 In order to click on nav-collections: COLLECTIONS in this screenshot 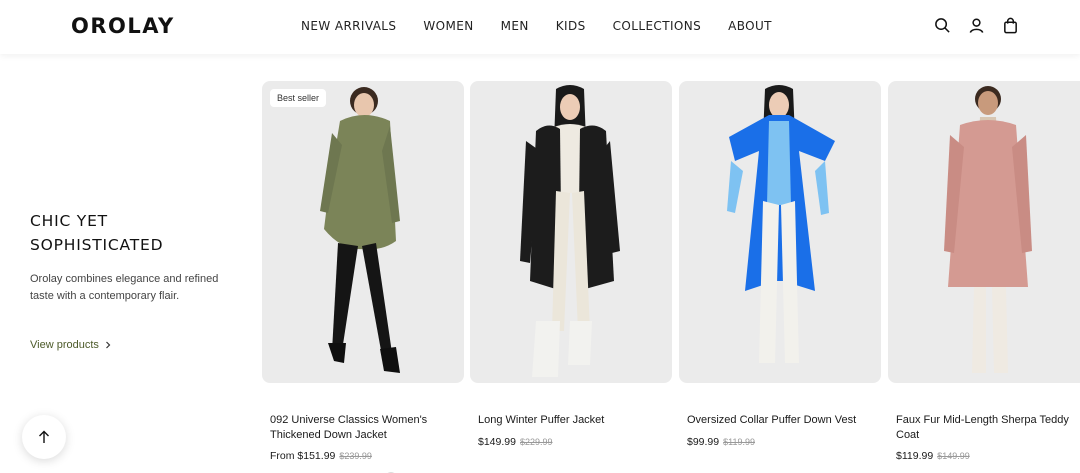, I will do `click(657, 26)`.